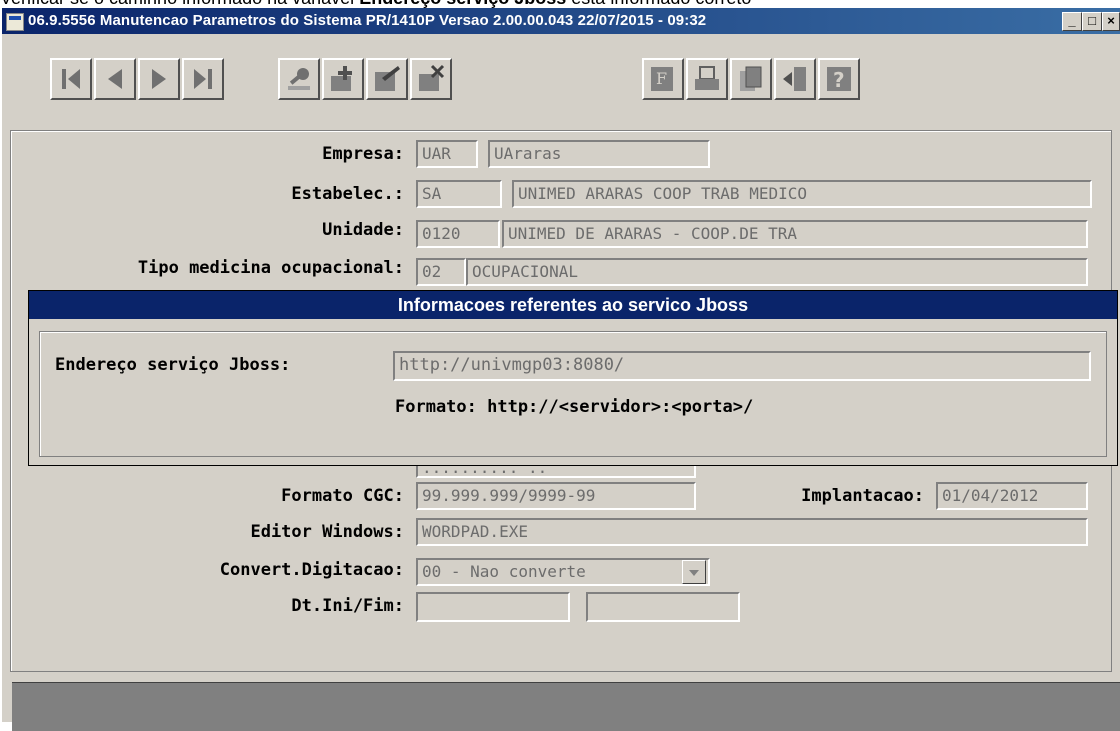  Describe the element at coordinates (658, 4) in the screenshot. I see `caption-suffix: está informado correto` at that location.